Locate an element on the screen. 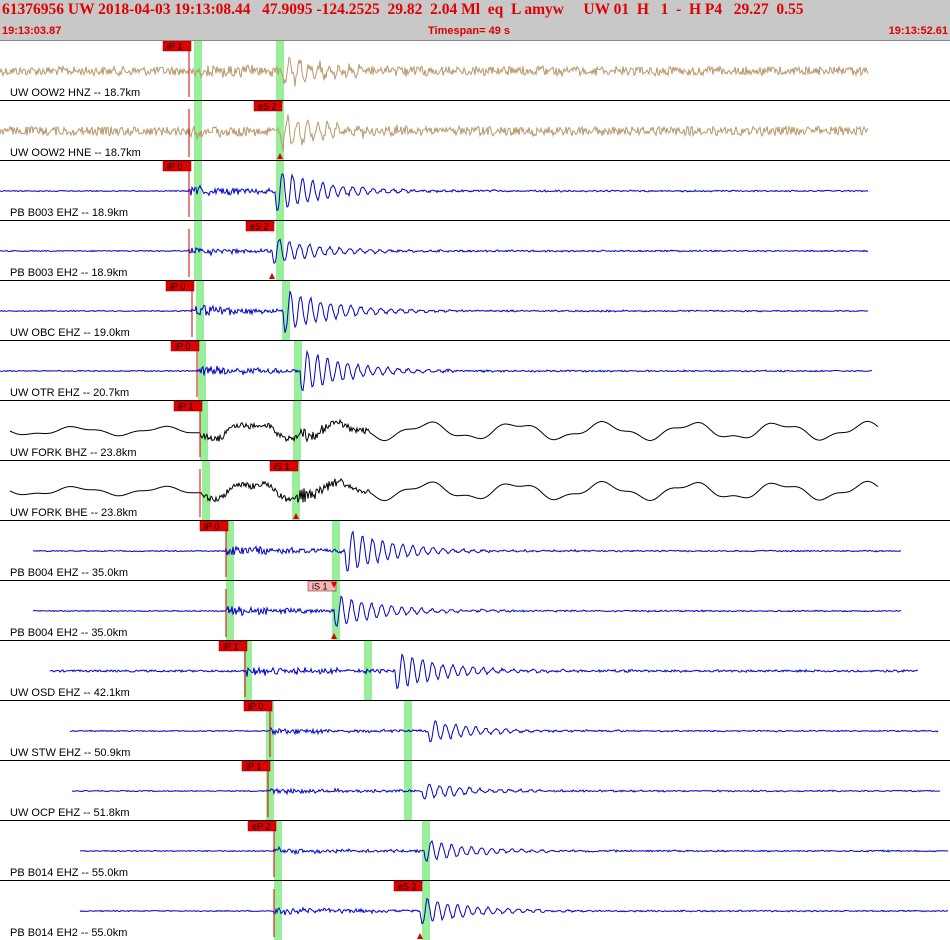 The height and width of the screenshot is (940, 950). station-channel-label: UW STW EHZ -- 50.9km is located at coordinates (70, 753).